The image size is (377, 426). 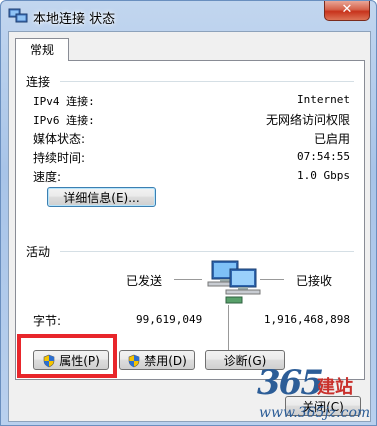 I want to click on activity-divider, so click(x=228, y=329).